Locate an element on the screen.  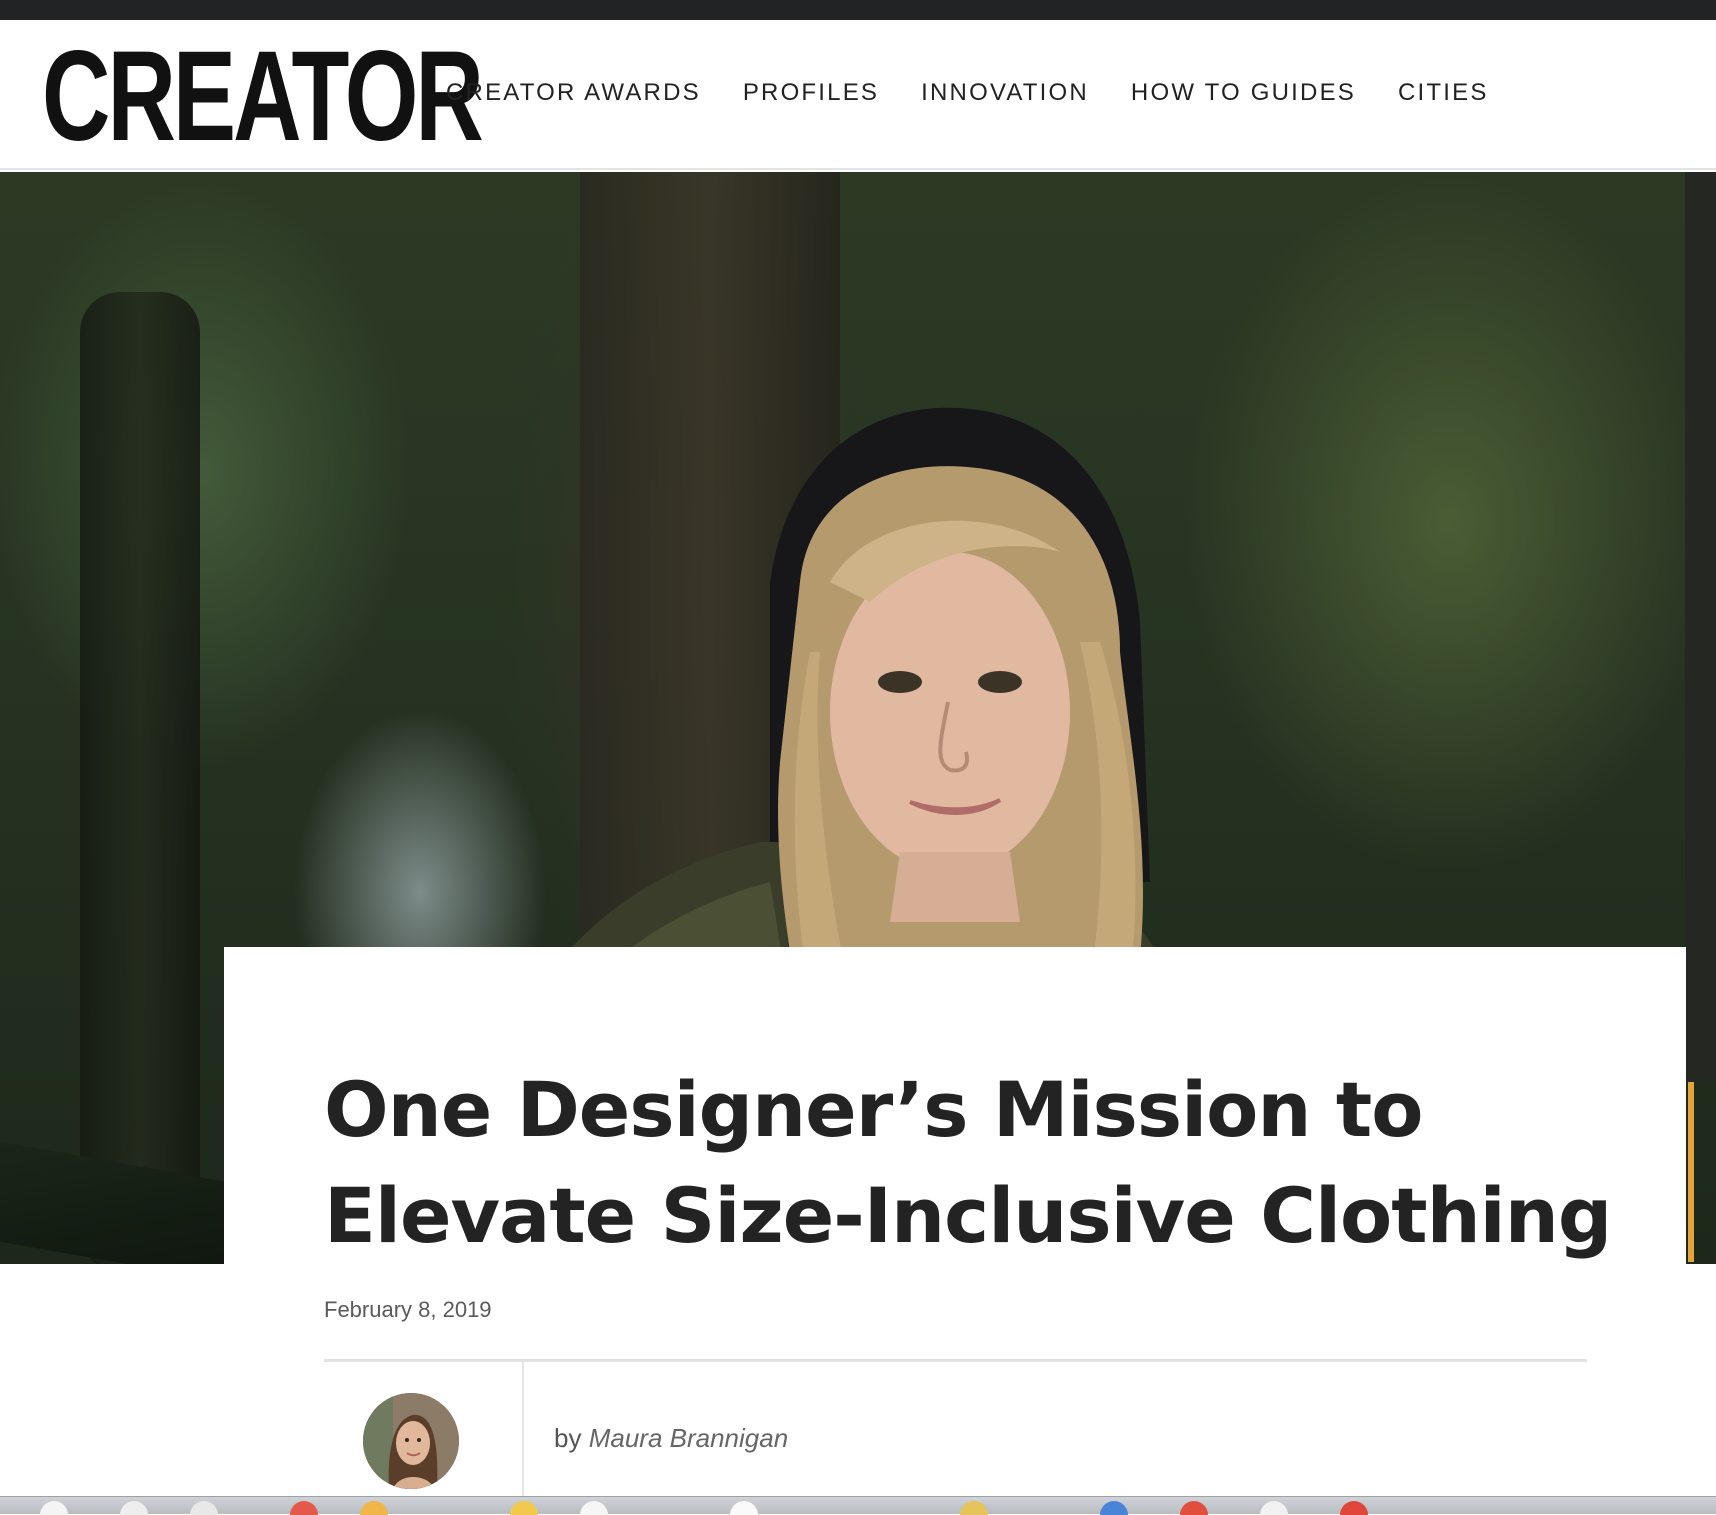
right-edge-accent is located at coordinates (1691, 1172).